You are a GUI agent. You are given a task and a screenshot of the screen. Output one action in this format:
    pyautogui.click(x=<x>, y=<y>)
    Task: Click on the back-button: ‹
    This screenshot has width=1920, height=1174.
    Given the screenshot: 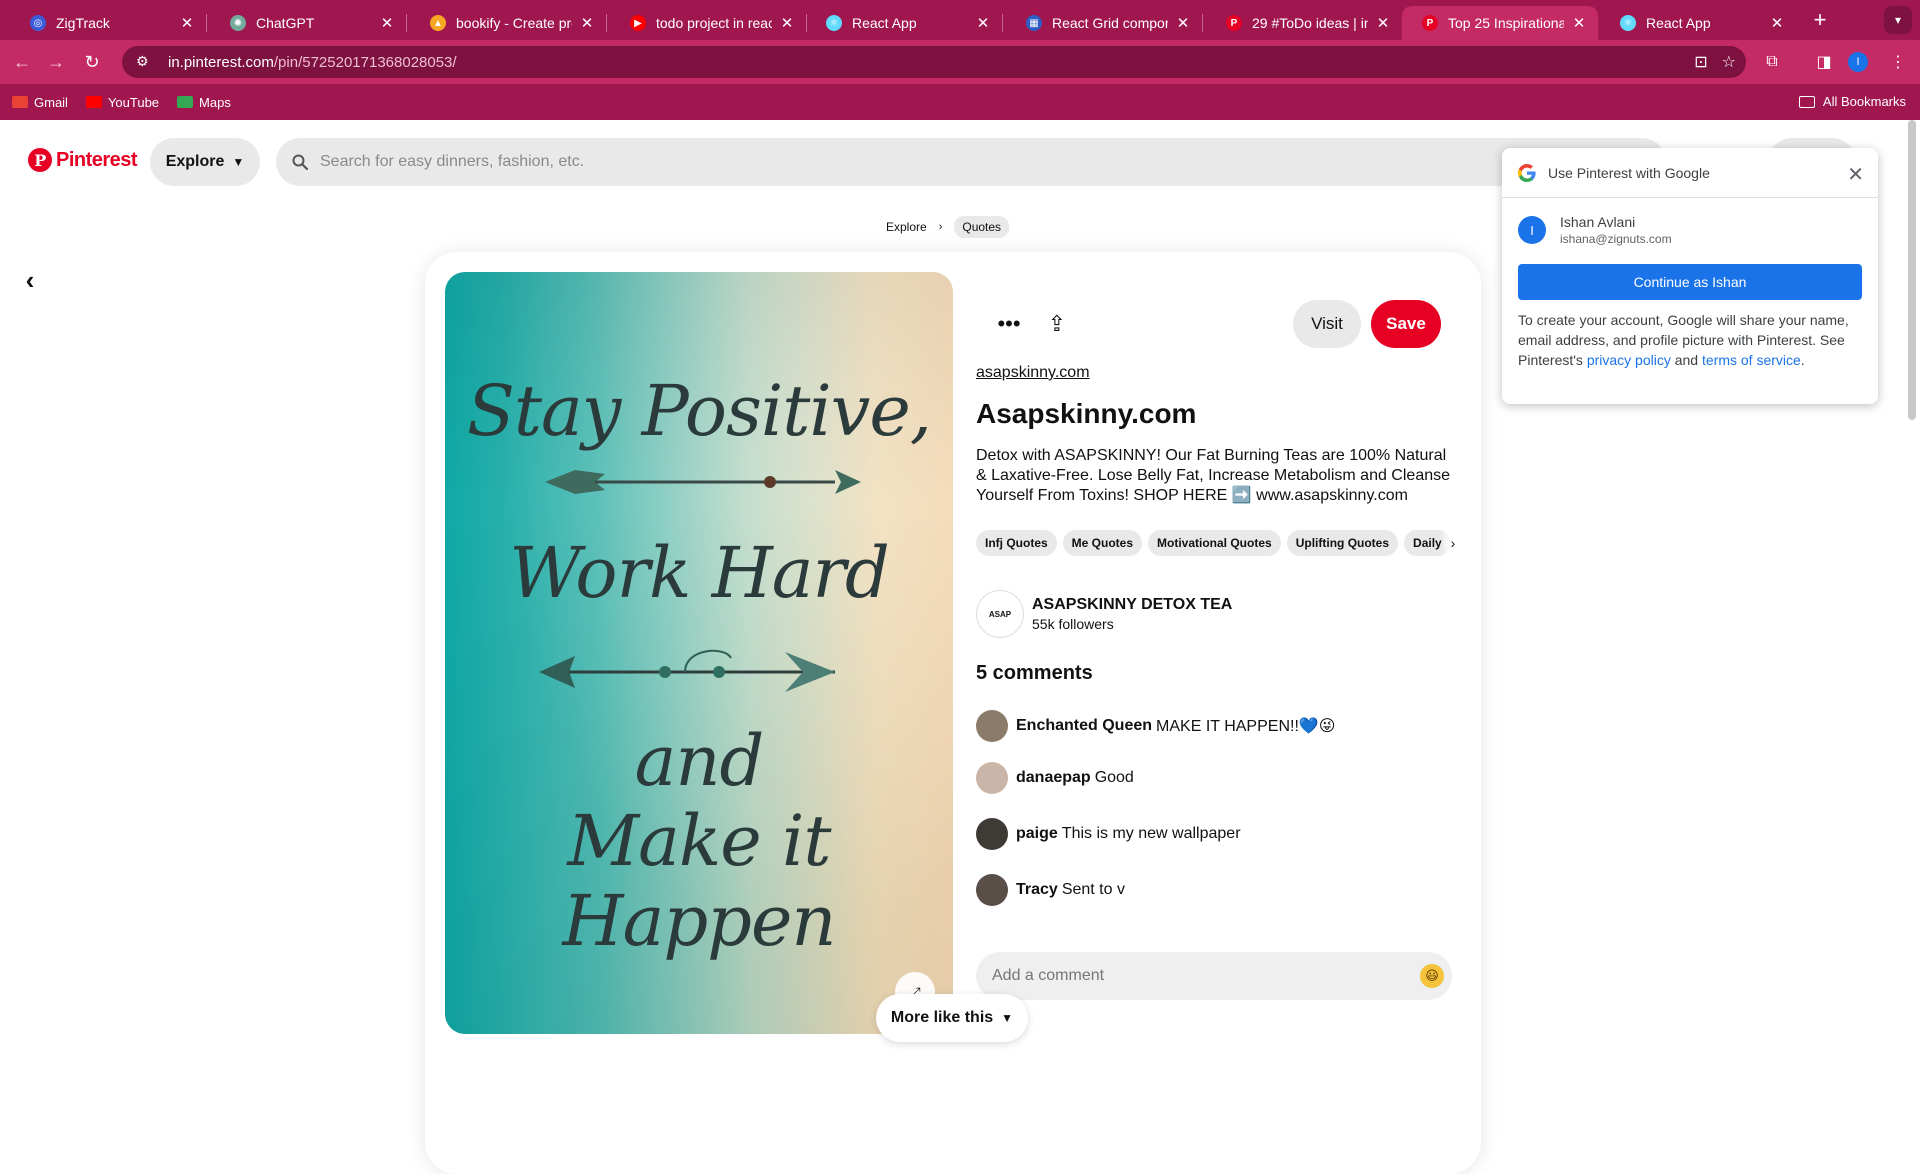 What is the action you would take?
    pyautogui.click(x=30, y=280)
    